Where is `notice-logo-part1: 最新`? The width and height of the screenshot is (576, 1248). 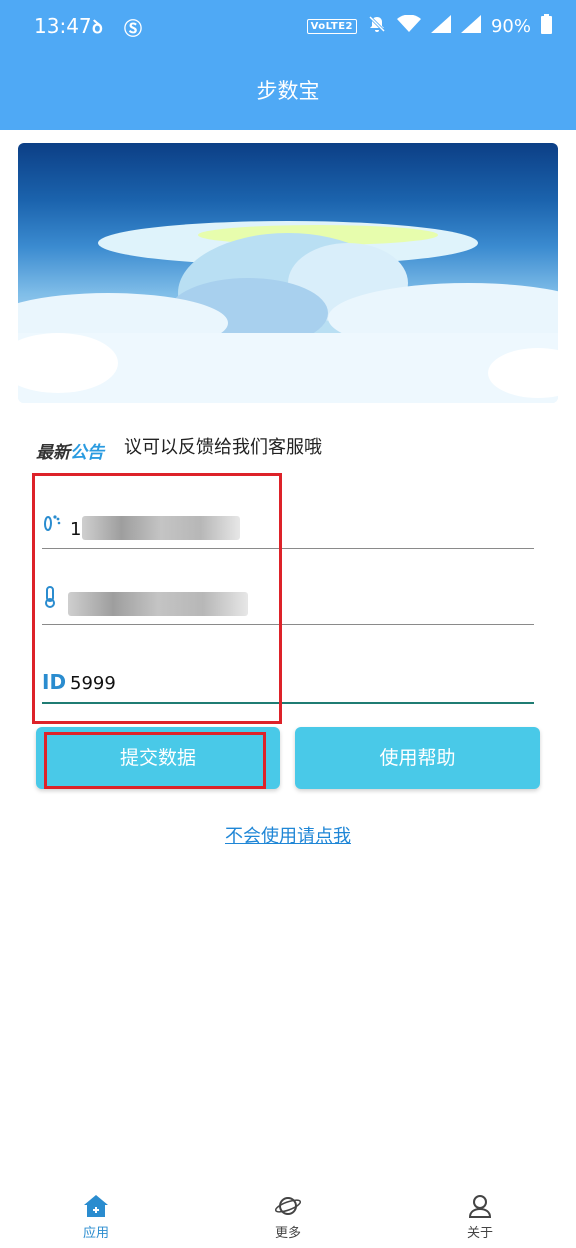 notice-logo-part1: 最新 is located at coordinates (53, 453).